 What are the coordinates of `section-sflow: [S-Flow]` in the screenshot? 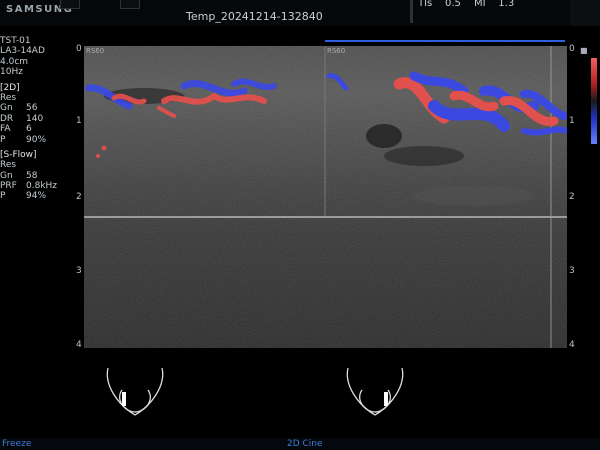 It's located at (18, 154).